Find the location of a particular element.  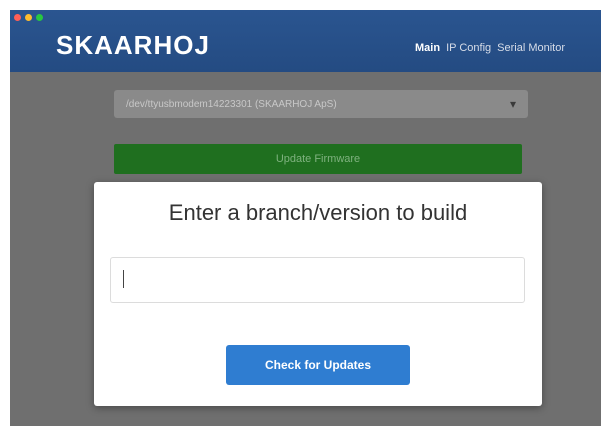

device-select-value: /dev/ttyusbmodem14223301 (SKAARHOJ ApS) is located at coordinates (231, 104).